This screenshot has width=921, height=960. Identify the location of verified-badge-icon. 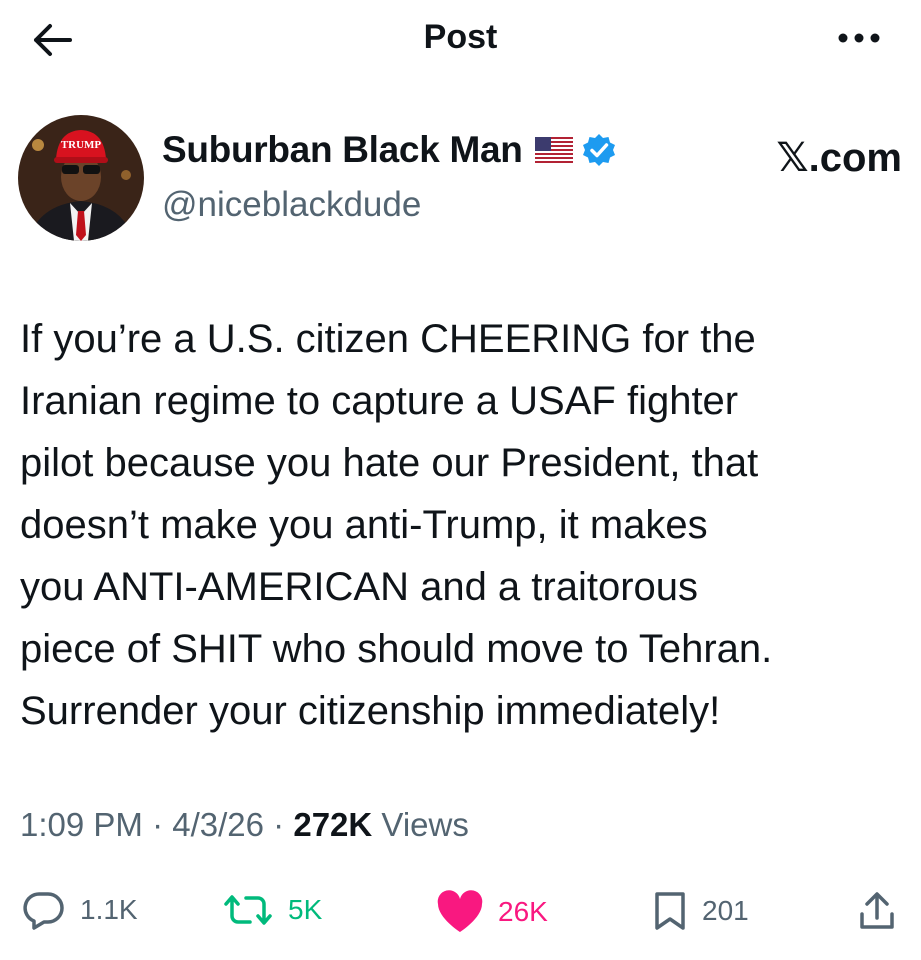
(598, 150).